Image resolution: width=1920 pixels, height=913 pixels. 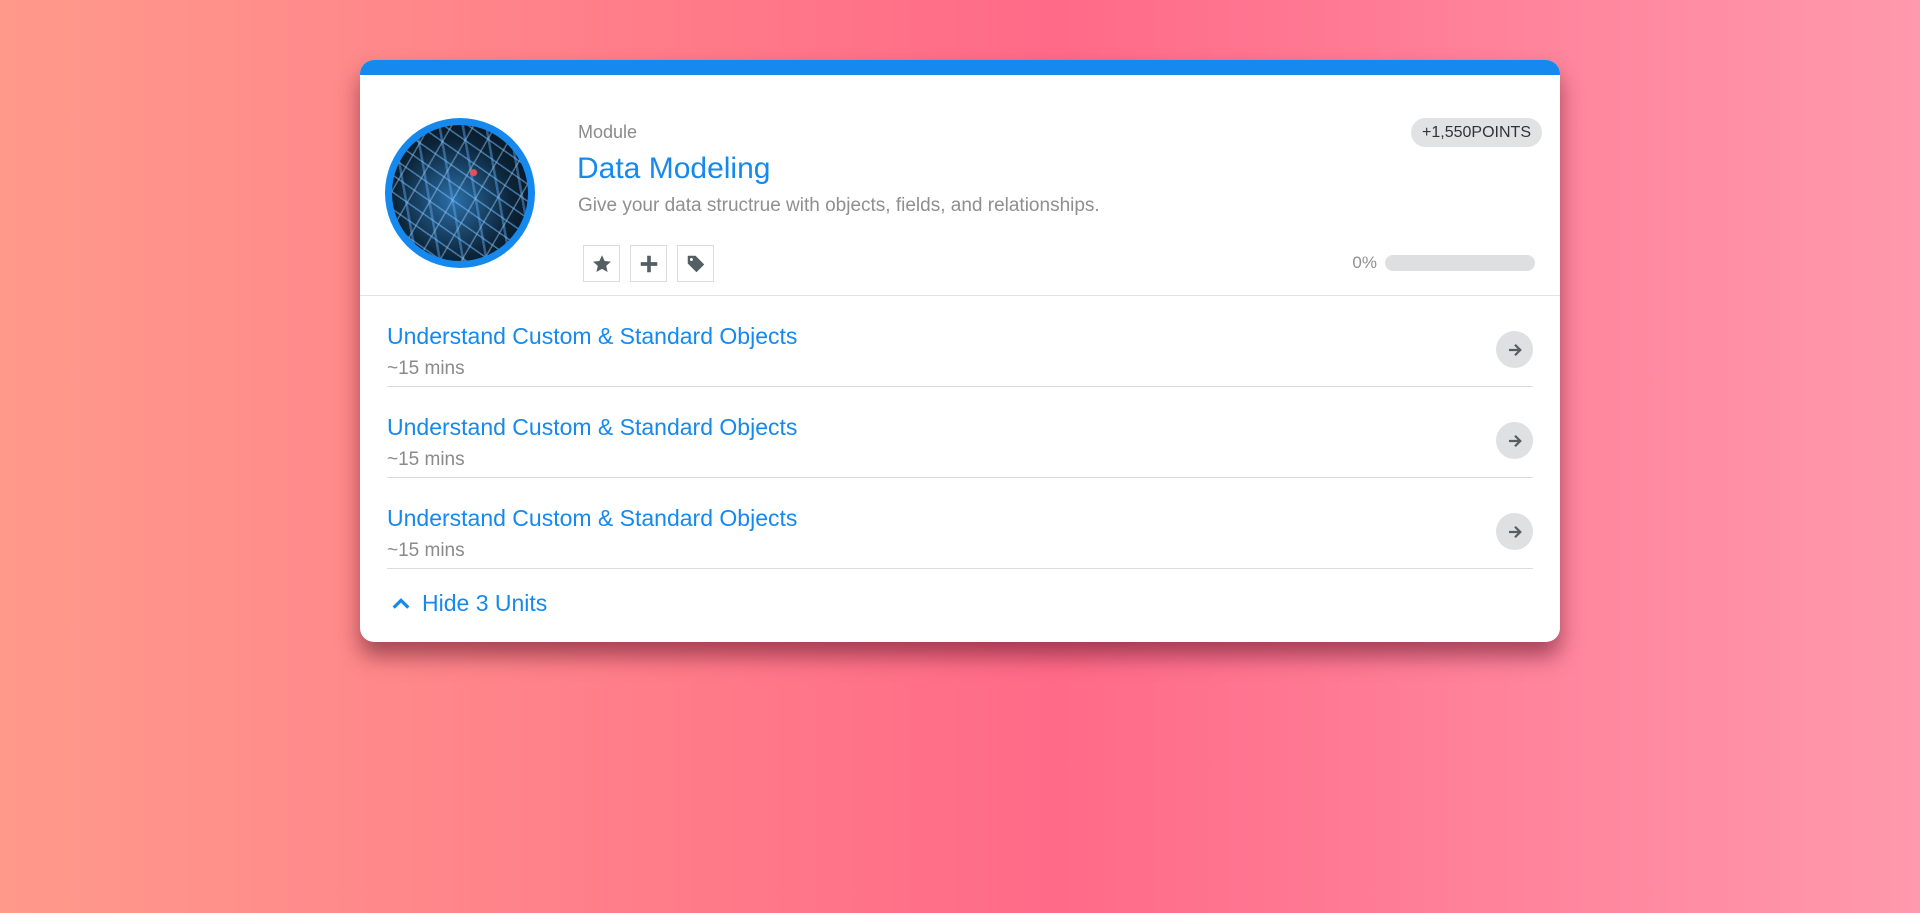 I want to click on progress: 0%, so click(x=1443, y=263).